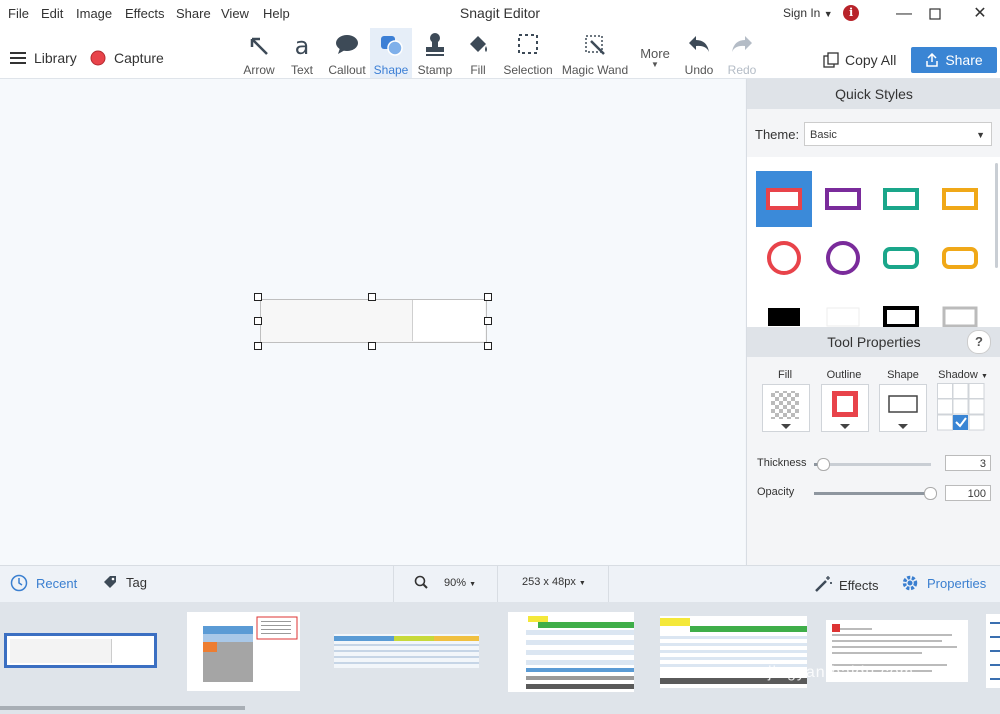 This screenshot has height=714, width=1000. What do you see at coordinates (699, 53) in the screenshot?
I see `tool-undo: Undo` at bounding box center [699, 53].